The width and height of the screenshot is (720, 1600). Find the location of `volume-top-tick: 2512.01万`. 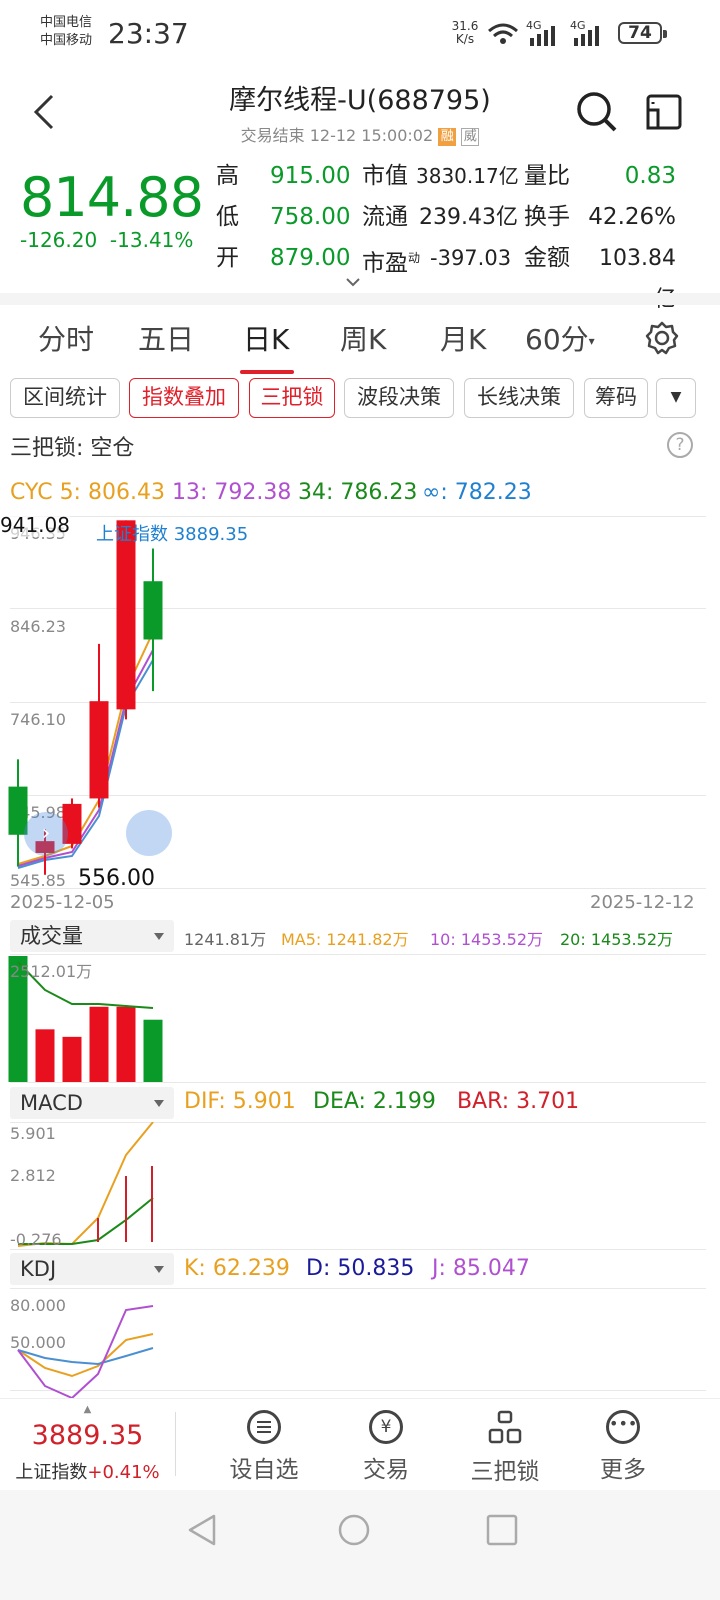

volume-top-tick: 2512.01万 is located at coordinates (51, 971).